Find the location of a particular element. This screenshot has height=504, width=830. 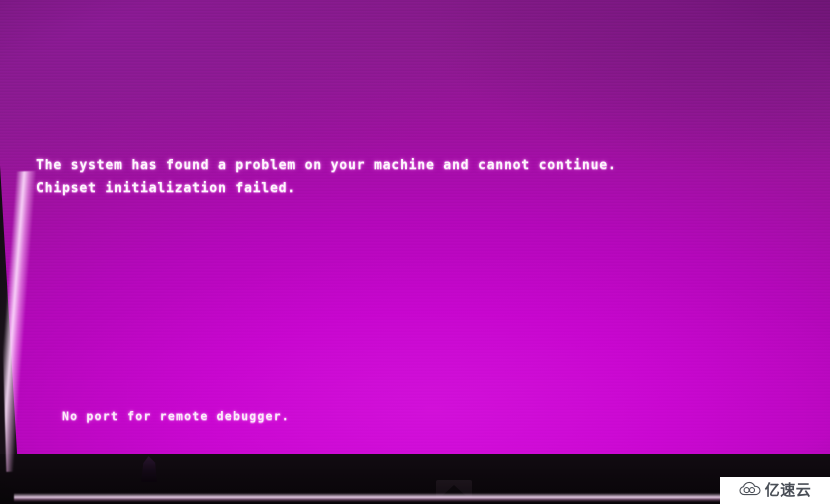

watermark-text: 亿速云 is located at coordinates (788, 490).